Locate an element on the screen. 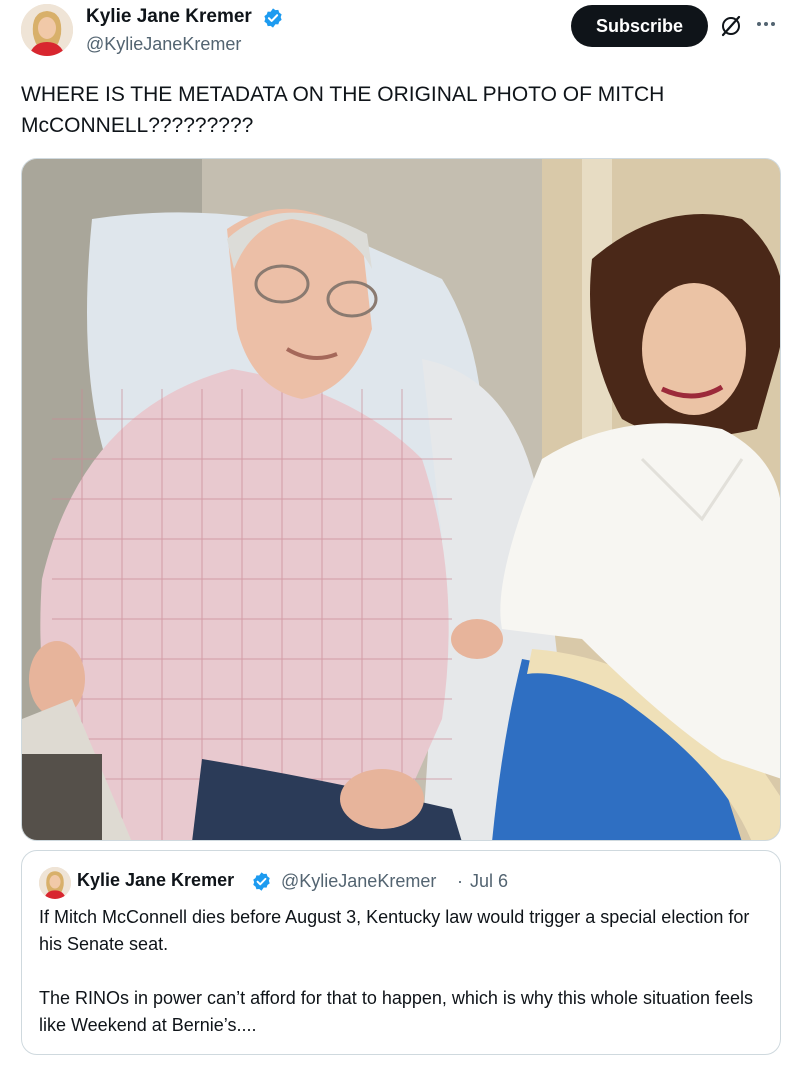 This screenshot has width=800, height=1067. subscribe-button: Subscribe is located at coordinates (639, 26).